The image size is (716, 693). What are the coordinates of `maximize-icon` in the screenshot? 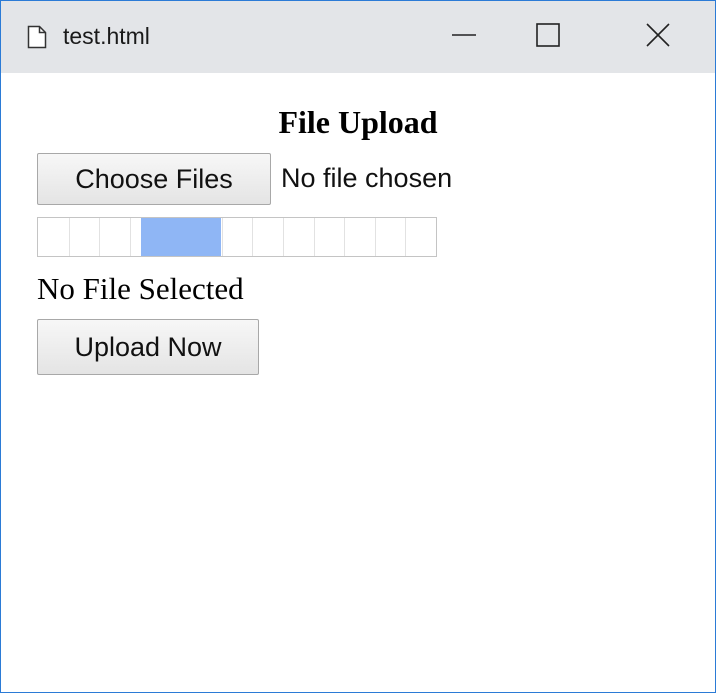 It's located at (548, 37).